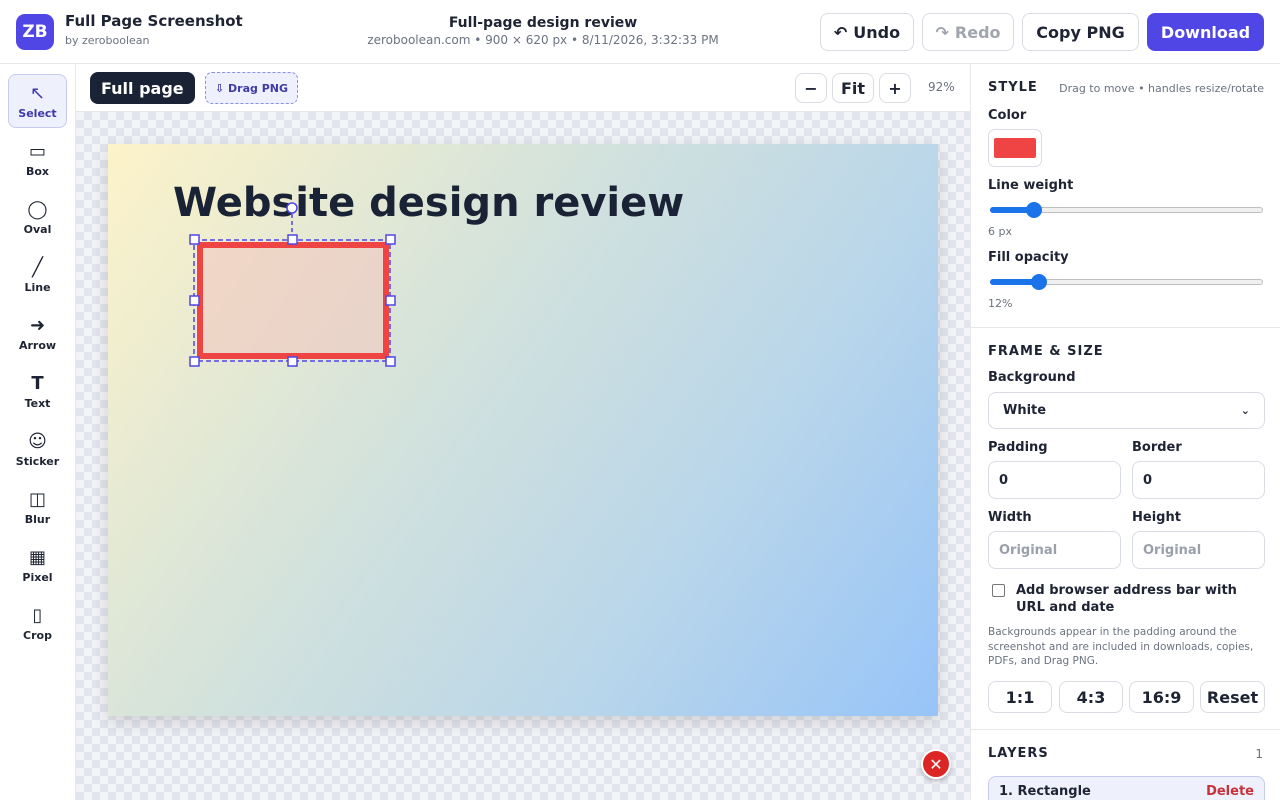 This screenshot has width=1280, height=800. What do you see at coordinates (1054, 480) in the screenshot?
I see `padding-input: 0` at bounding box center [1054, 480].